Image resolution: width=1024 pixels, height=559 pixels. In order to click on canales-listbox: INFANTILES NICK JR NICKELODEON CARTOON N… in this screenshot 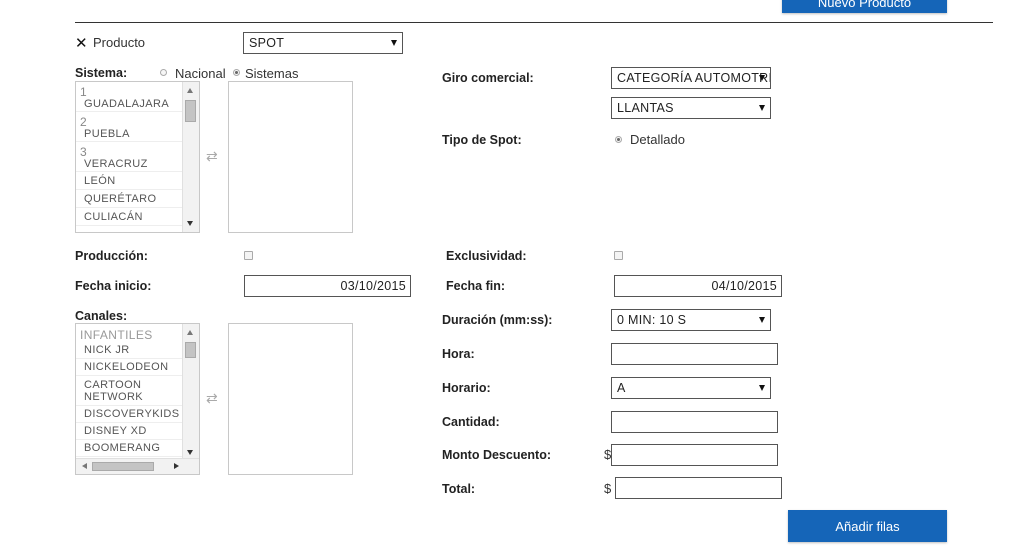, I will do `click(137, 399)`.